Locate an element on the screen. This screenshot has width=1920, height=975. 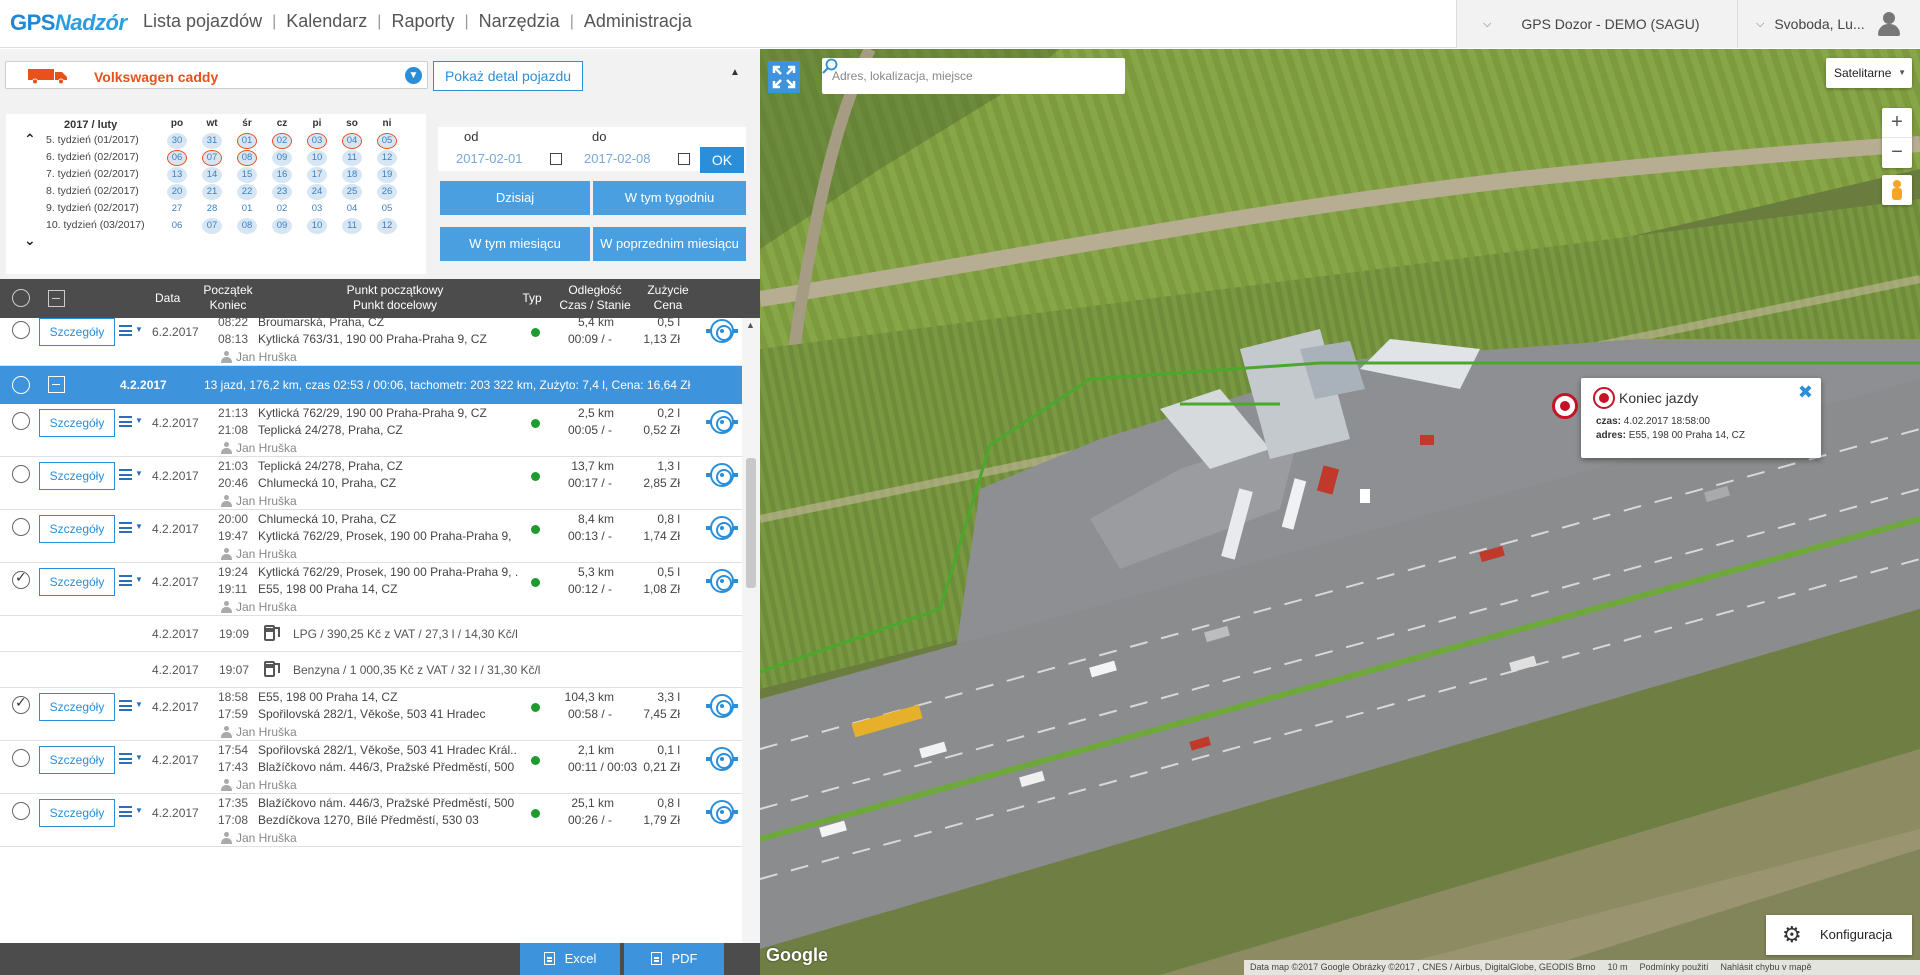
zoom-out-button: − is located at coordinates (1897, 153).